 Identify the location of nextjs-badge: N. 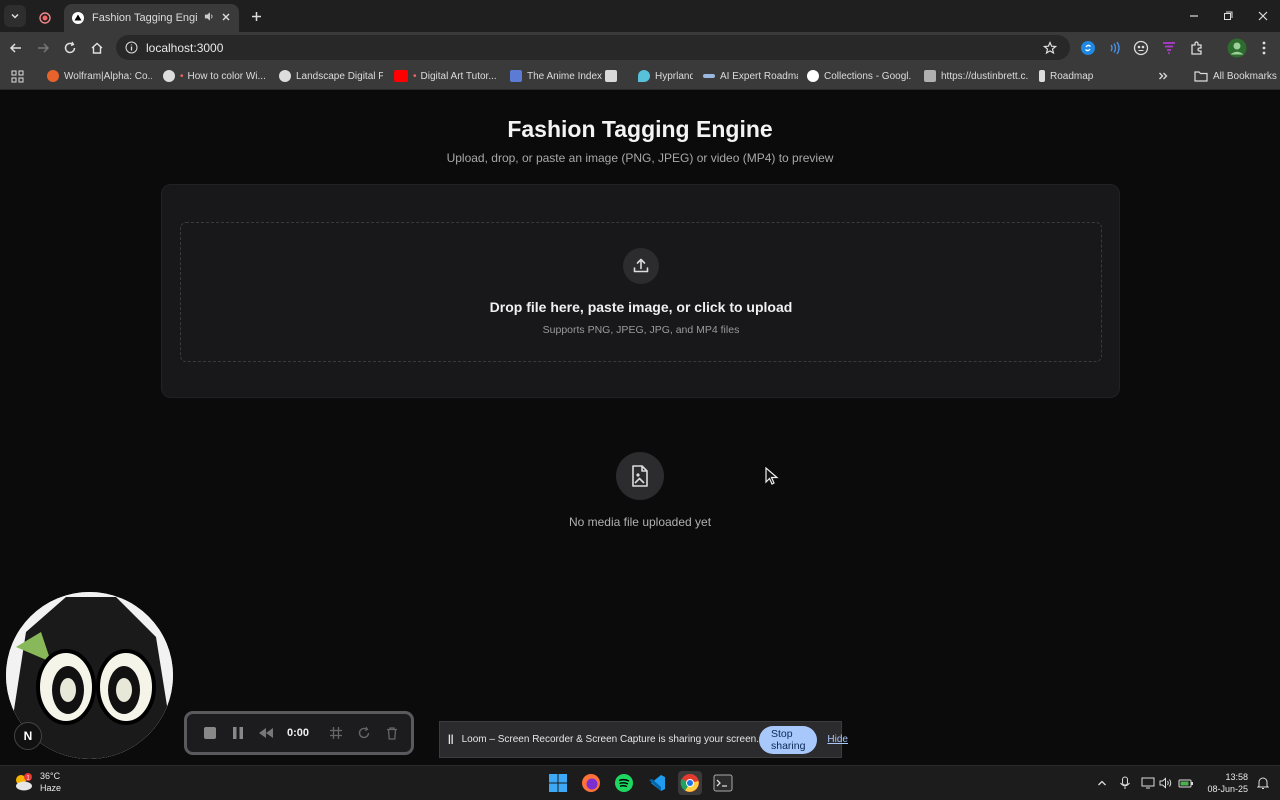
(28, 736).